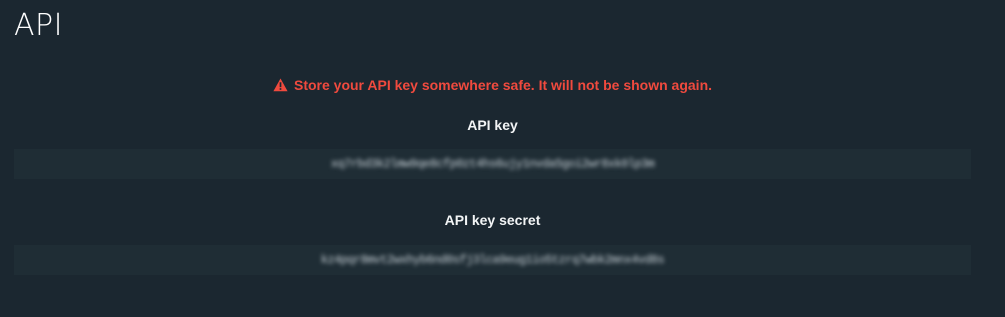 The width and height of the screenshot is (1005, 317). Describe the element at coordinates (38, 25) in the screenshot. I see `page-title: API` at that location.